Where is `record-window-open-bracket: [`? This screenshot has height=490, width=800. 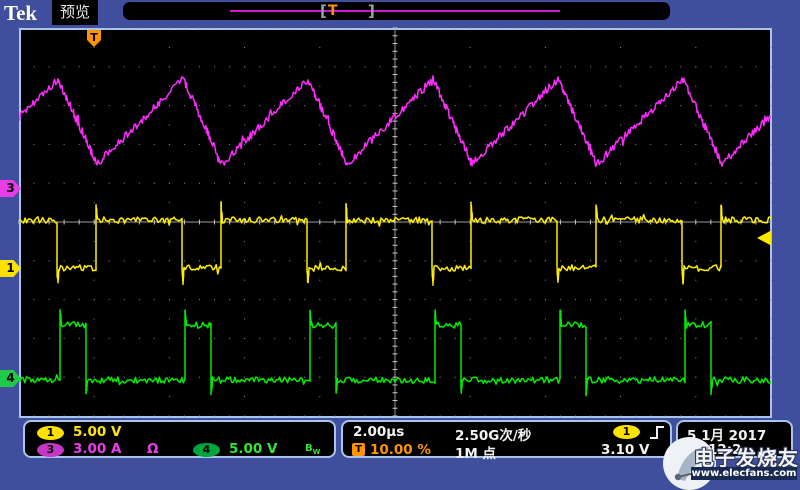
record-window-open-bracket: [ is located at coordinates (323, 11).